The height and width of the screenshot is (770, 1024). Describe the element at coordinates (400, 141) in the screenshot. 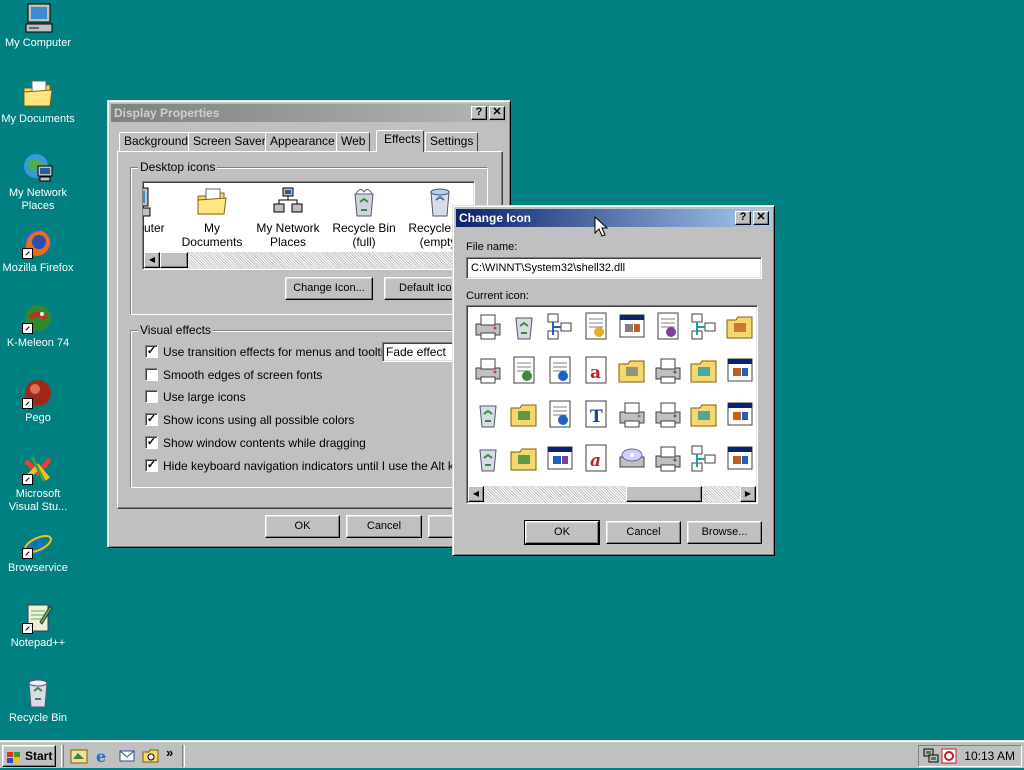

I see `tab-effects: Effects` at that location.